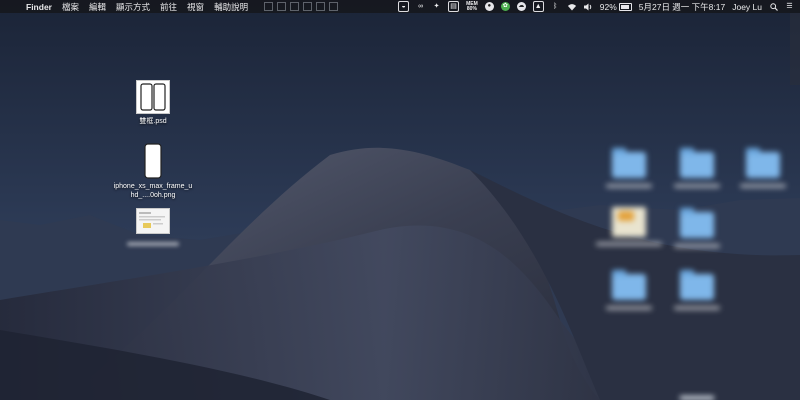  What do you see at coordinates (629, 222) in the screenshot?
I see `document-icon` at bounding box center [629, 222].